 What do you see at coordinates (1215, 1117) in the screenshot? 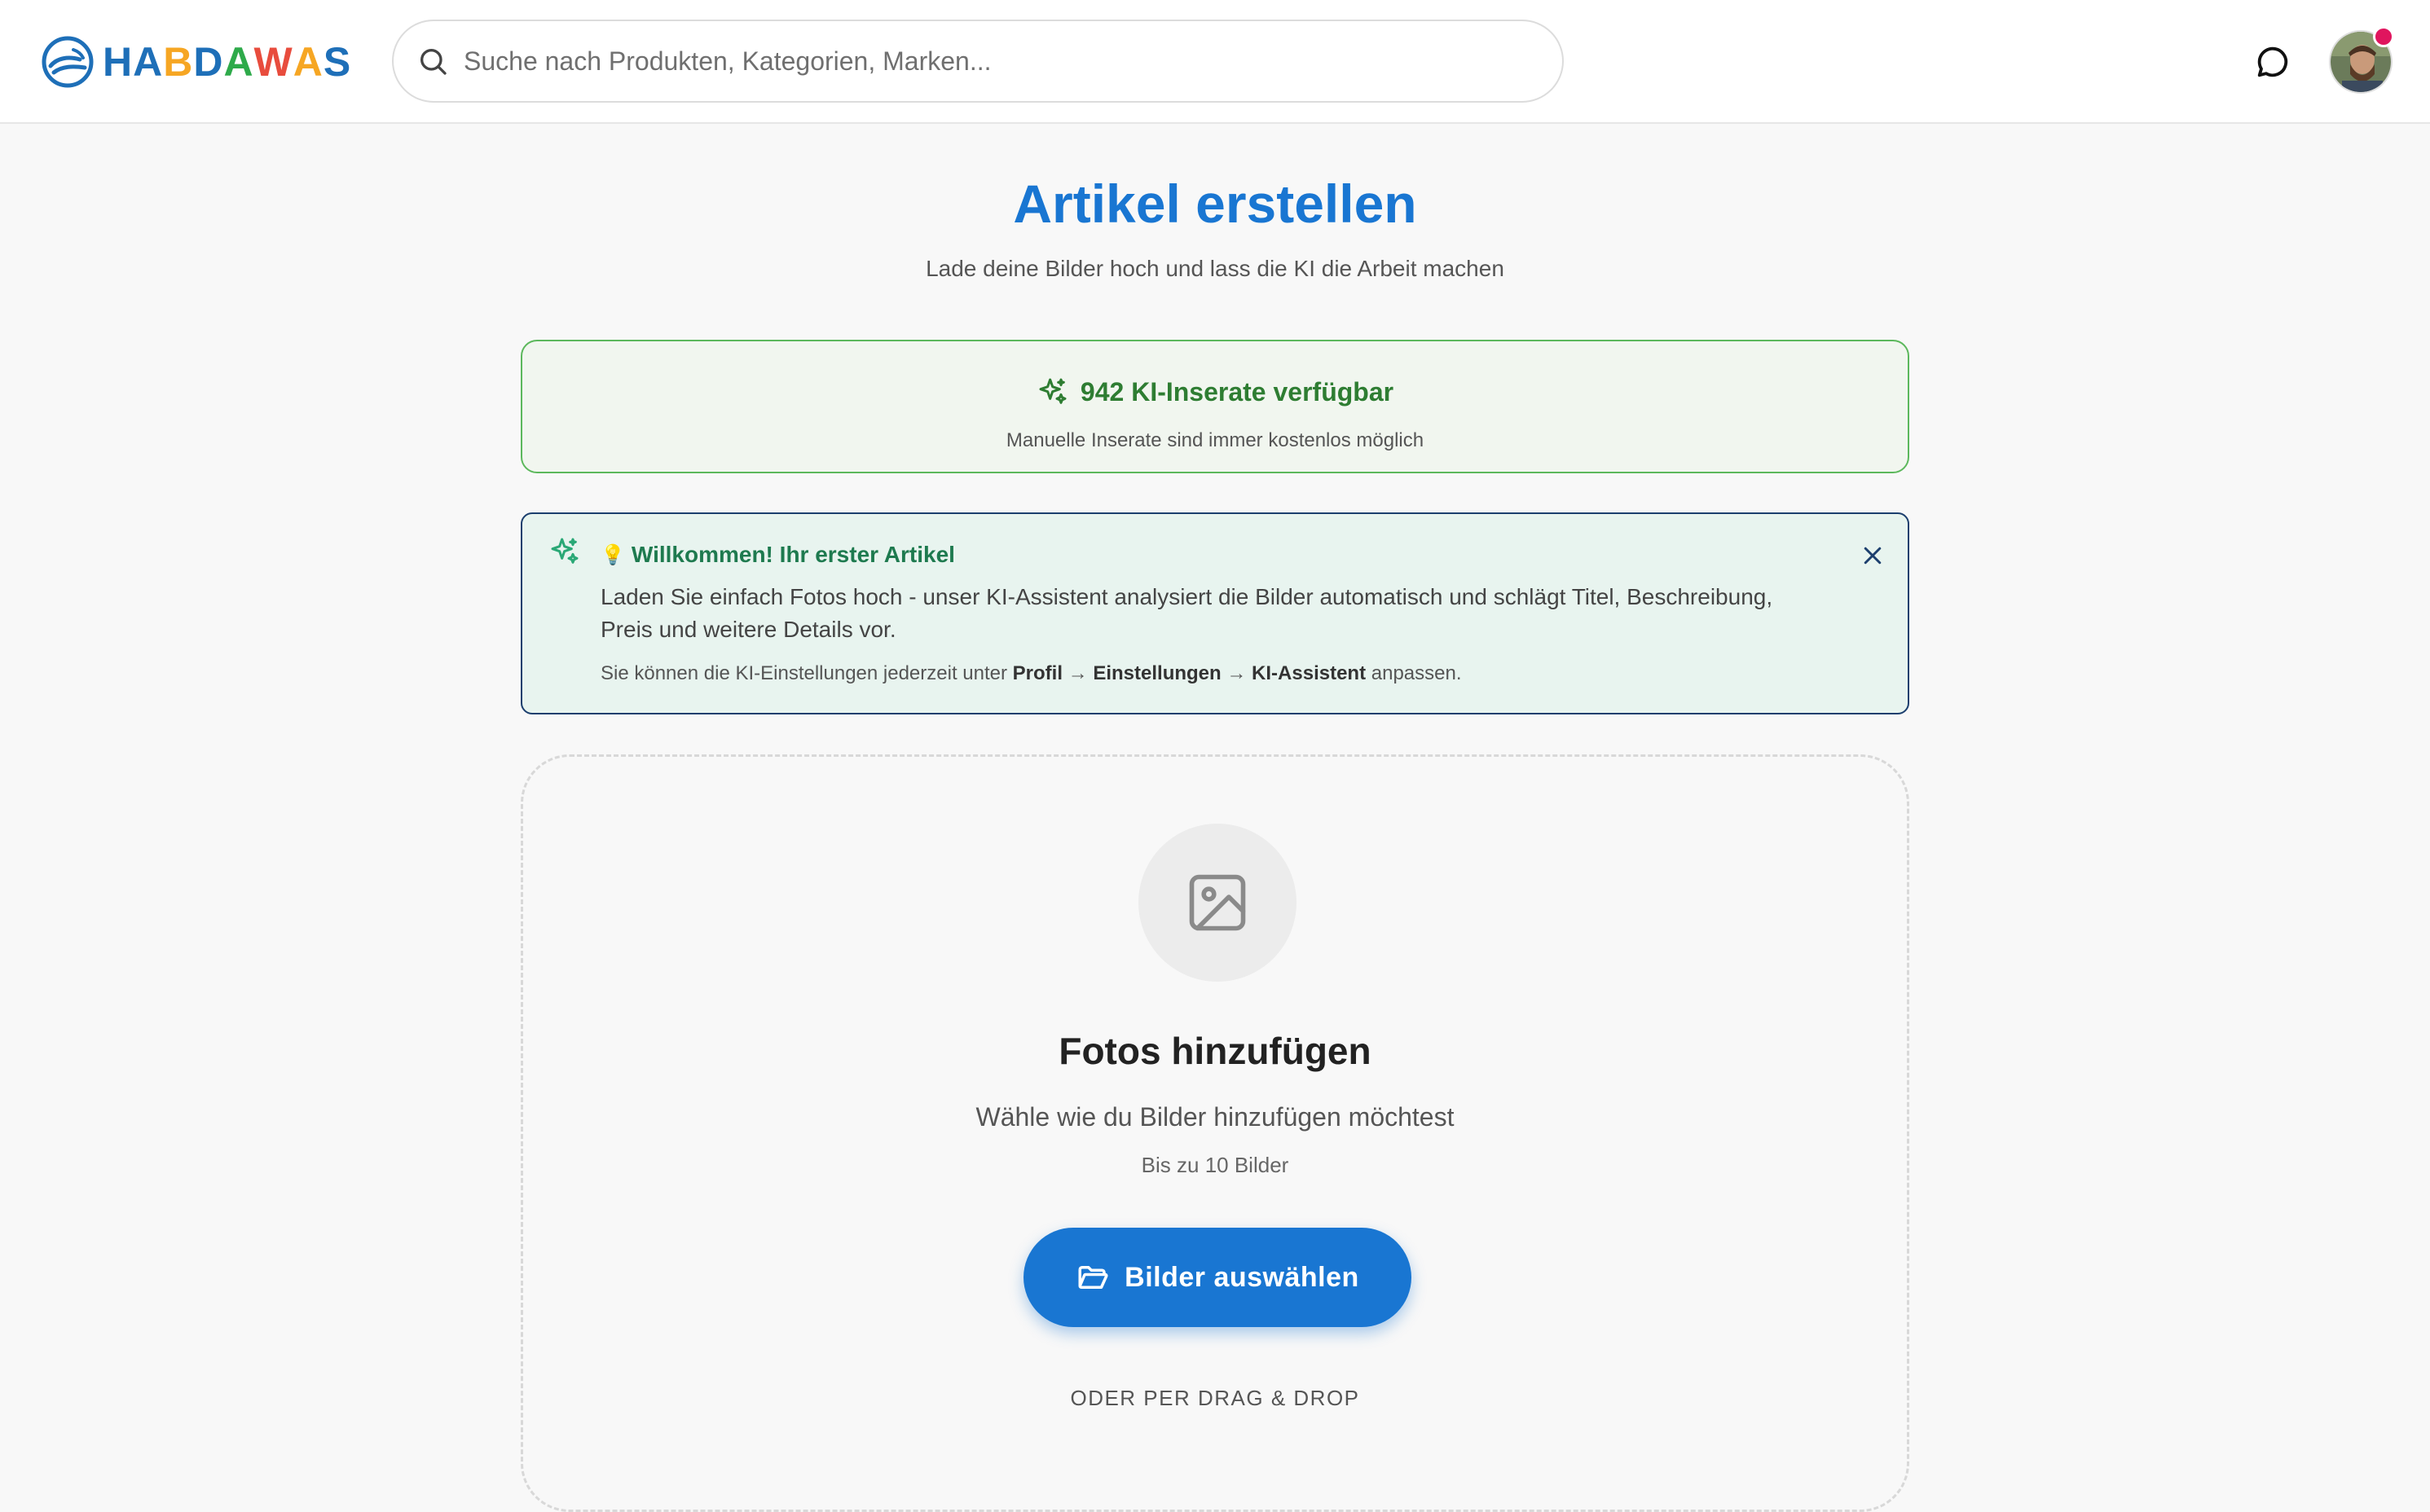
I see `upload-subtitle: Wähle wie du Bilder hinzufügen möchtest` at bounding box center [1215, 1117].